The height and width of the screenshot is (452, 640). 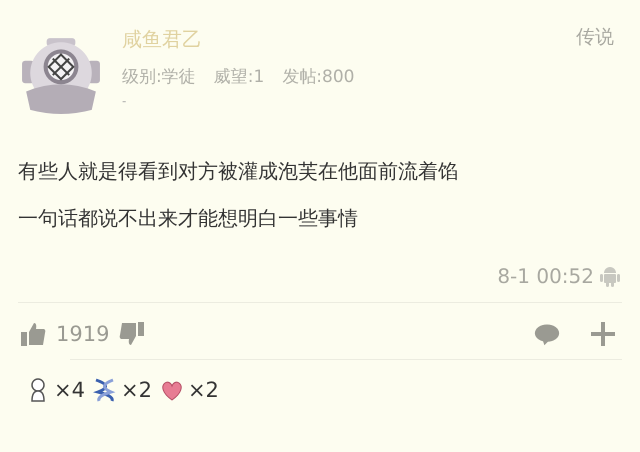 I want to click on user-stat: 级别:学徒, so click(x=159, y=77).